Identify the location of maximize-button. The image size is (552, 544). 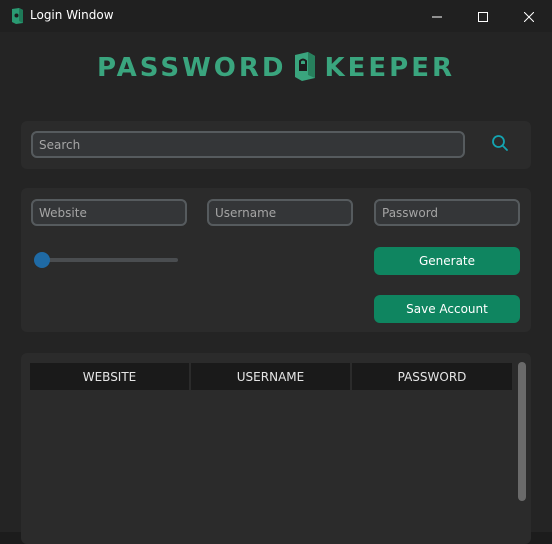
(483, 16).